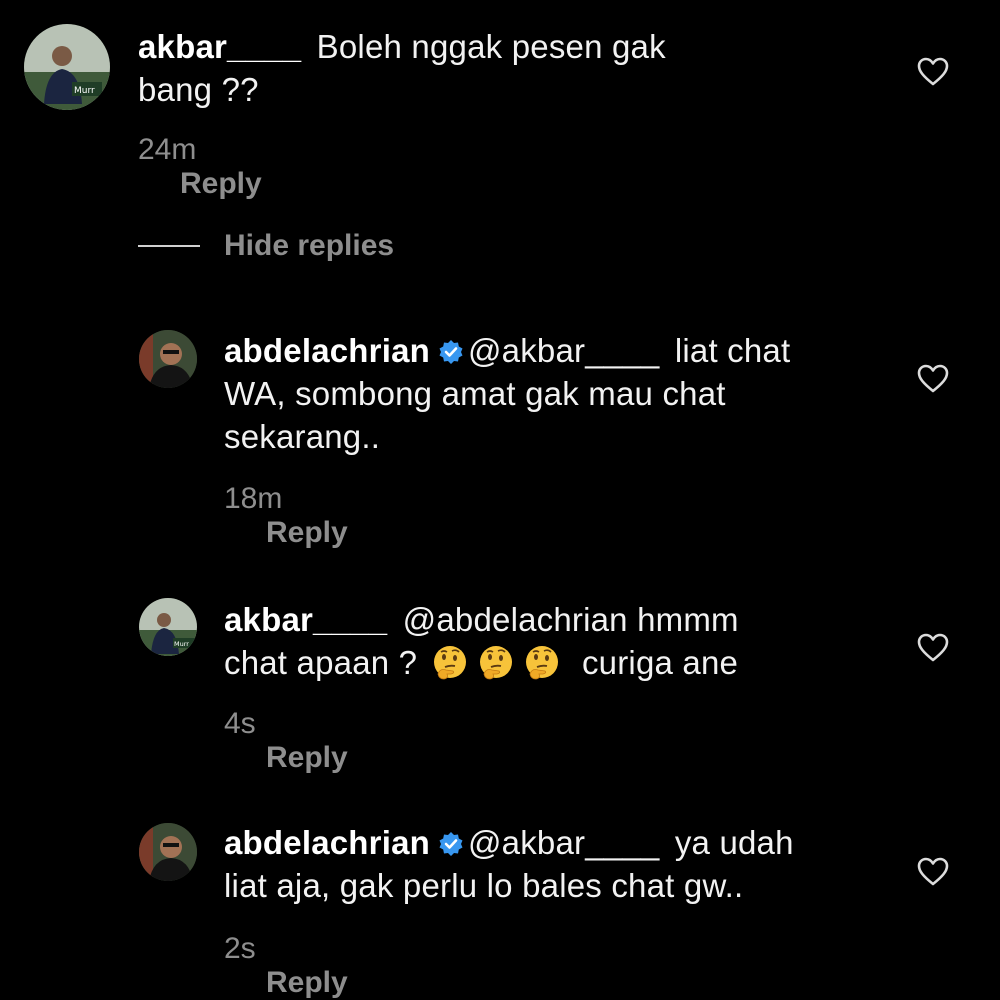 Image resolution: width=1000 pixels, height=1000 pixels. I want to click on divider-line, so click(169, 246).